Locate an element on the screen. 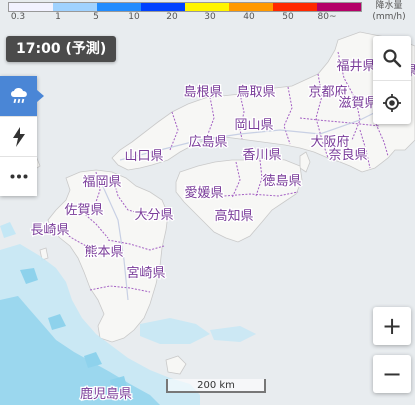 The image size is (415, 405). map-tools is located at coordinates (392, 80).